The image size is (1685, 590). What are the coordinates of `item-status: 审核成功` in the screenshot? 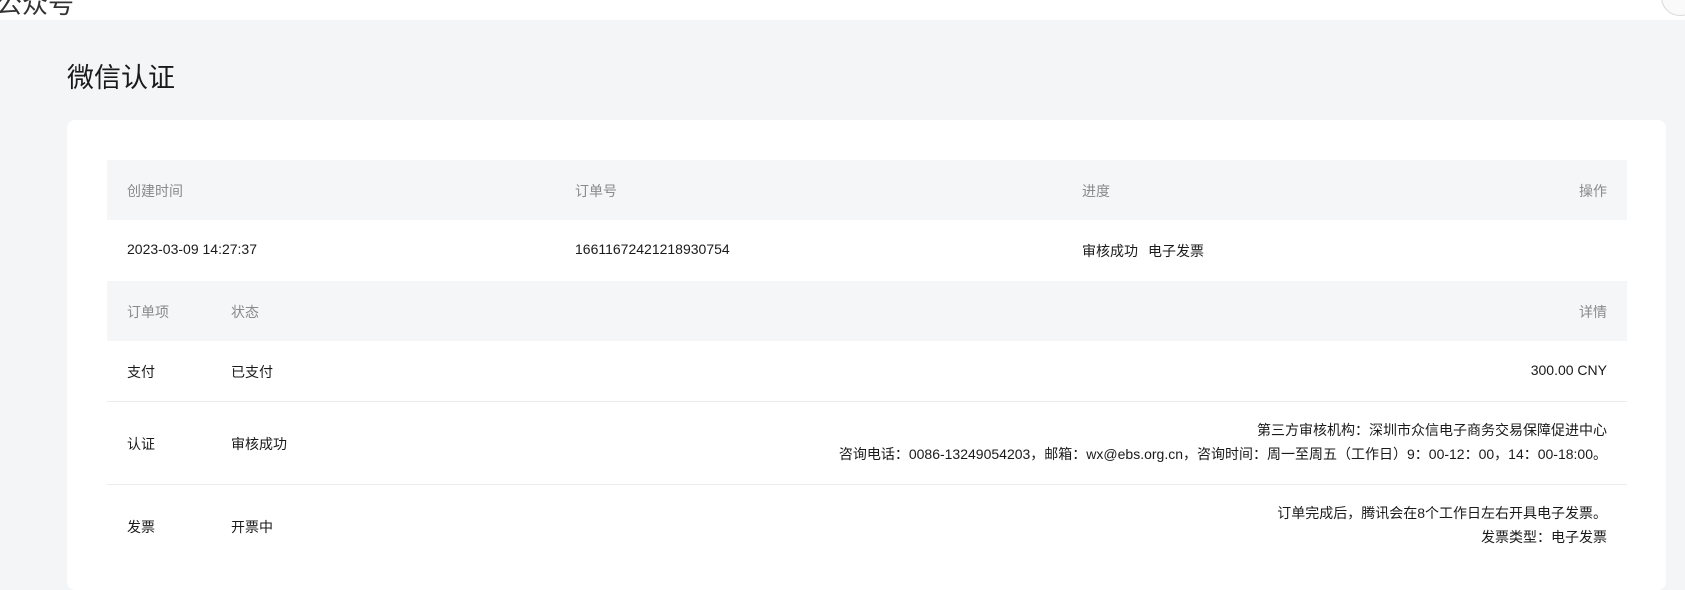 It's located at (259, 444).